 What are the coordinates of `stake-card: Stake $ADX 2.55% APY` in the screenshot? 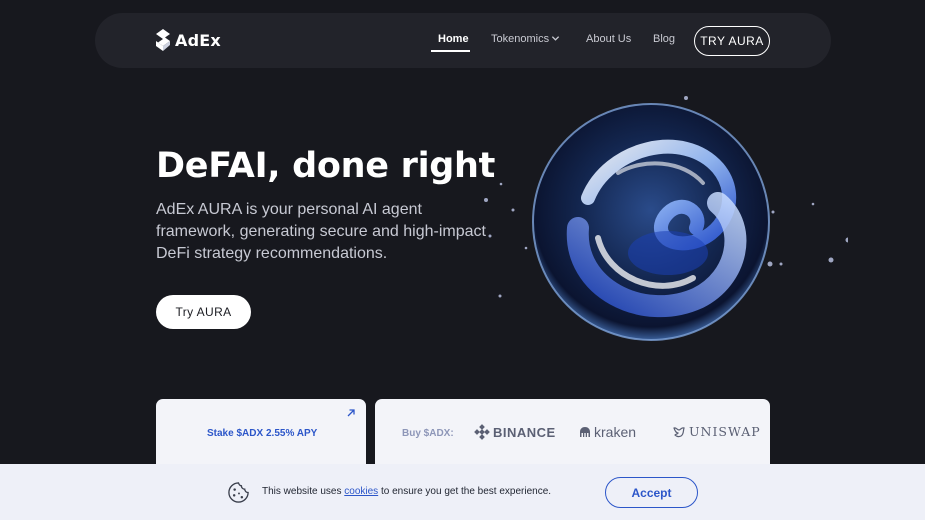 It's located at (261, 435).